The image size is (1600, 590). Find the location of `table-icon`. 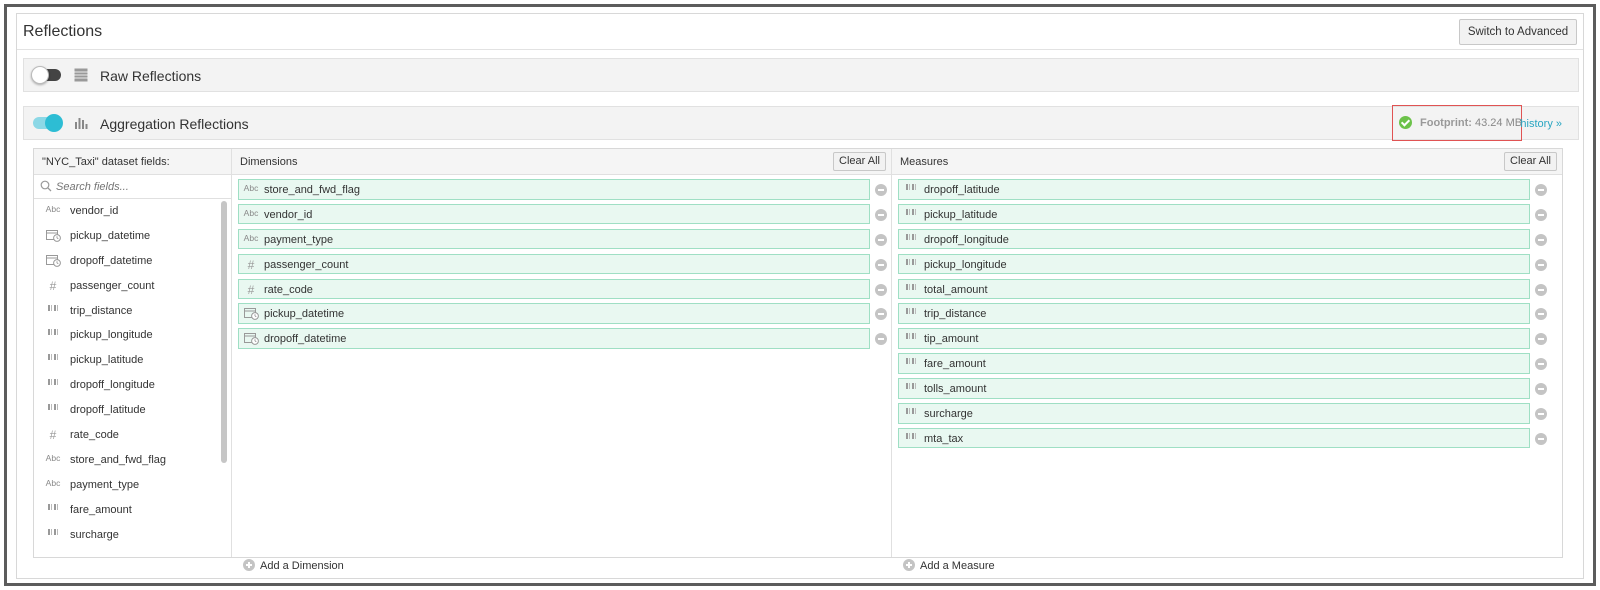

table-icon is located at coordinates (81, 76).